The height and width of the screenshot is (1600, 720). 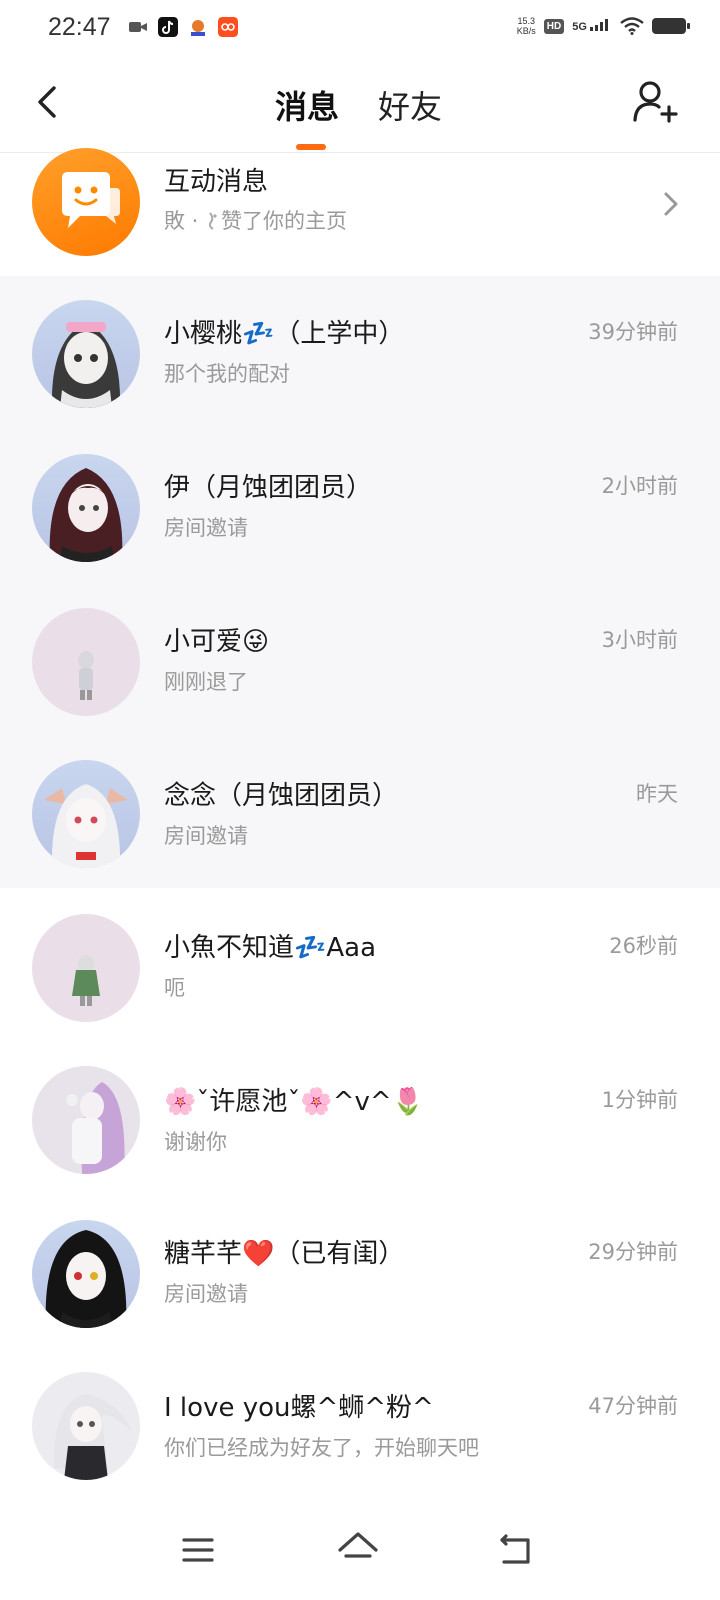 What do you see at coordinates (592, 26) in the screenshot?
I see `signal-icon: 5G` at bounding box center [592, 26].